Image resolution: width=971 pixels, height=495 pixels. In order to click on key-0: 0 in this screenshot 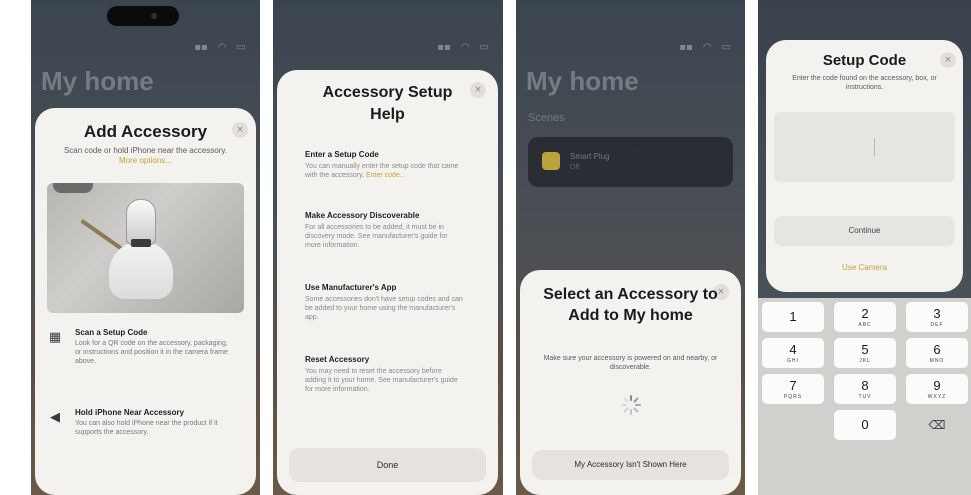, I will do `click(865, 425)`.